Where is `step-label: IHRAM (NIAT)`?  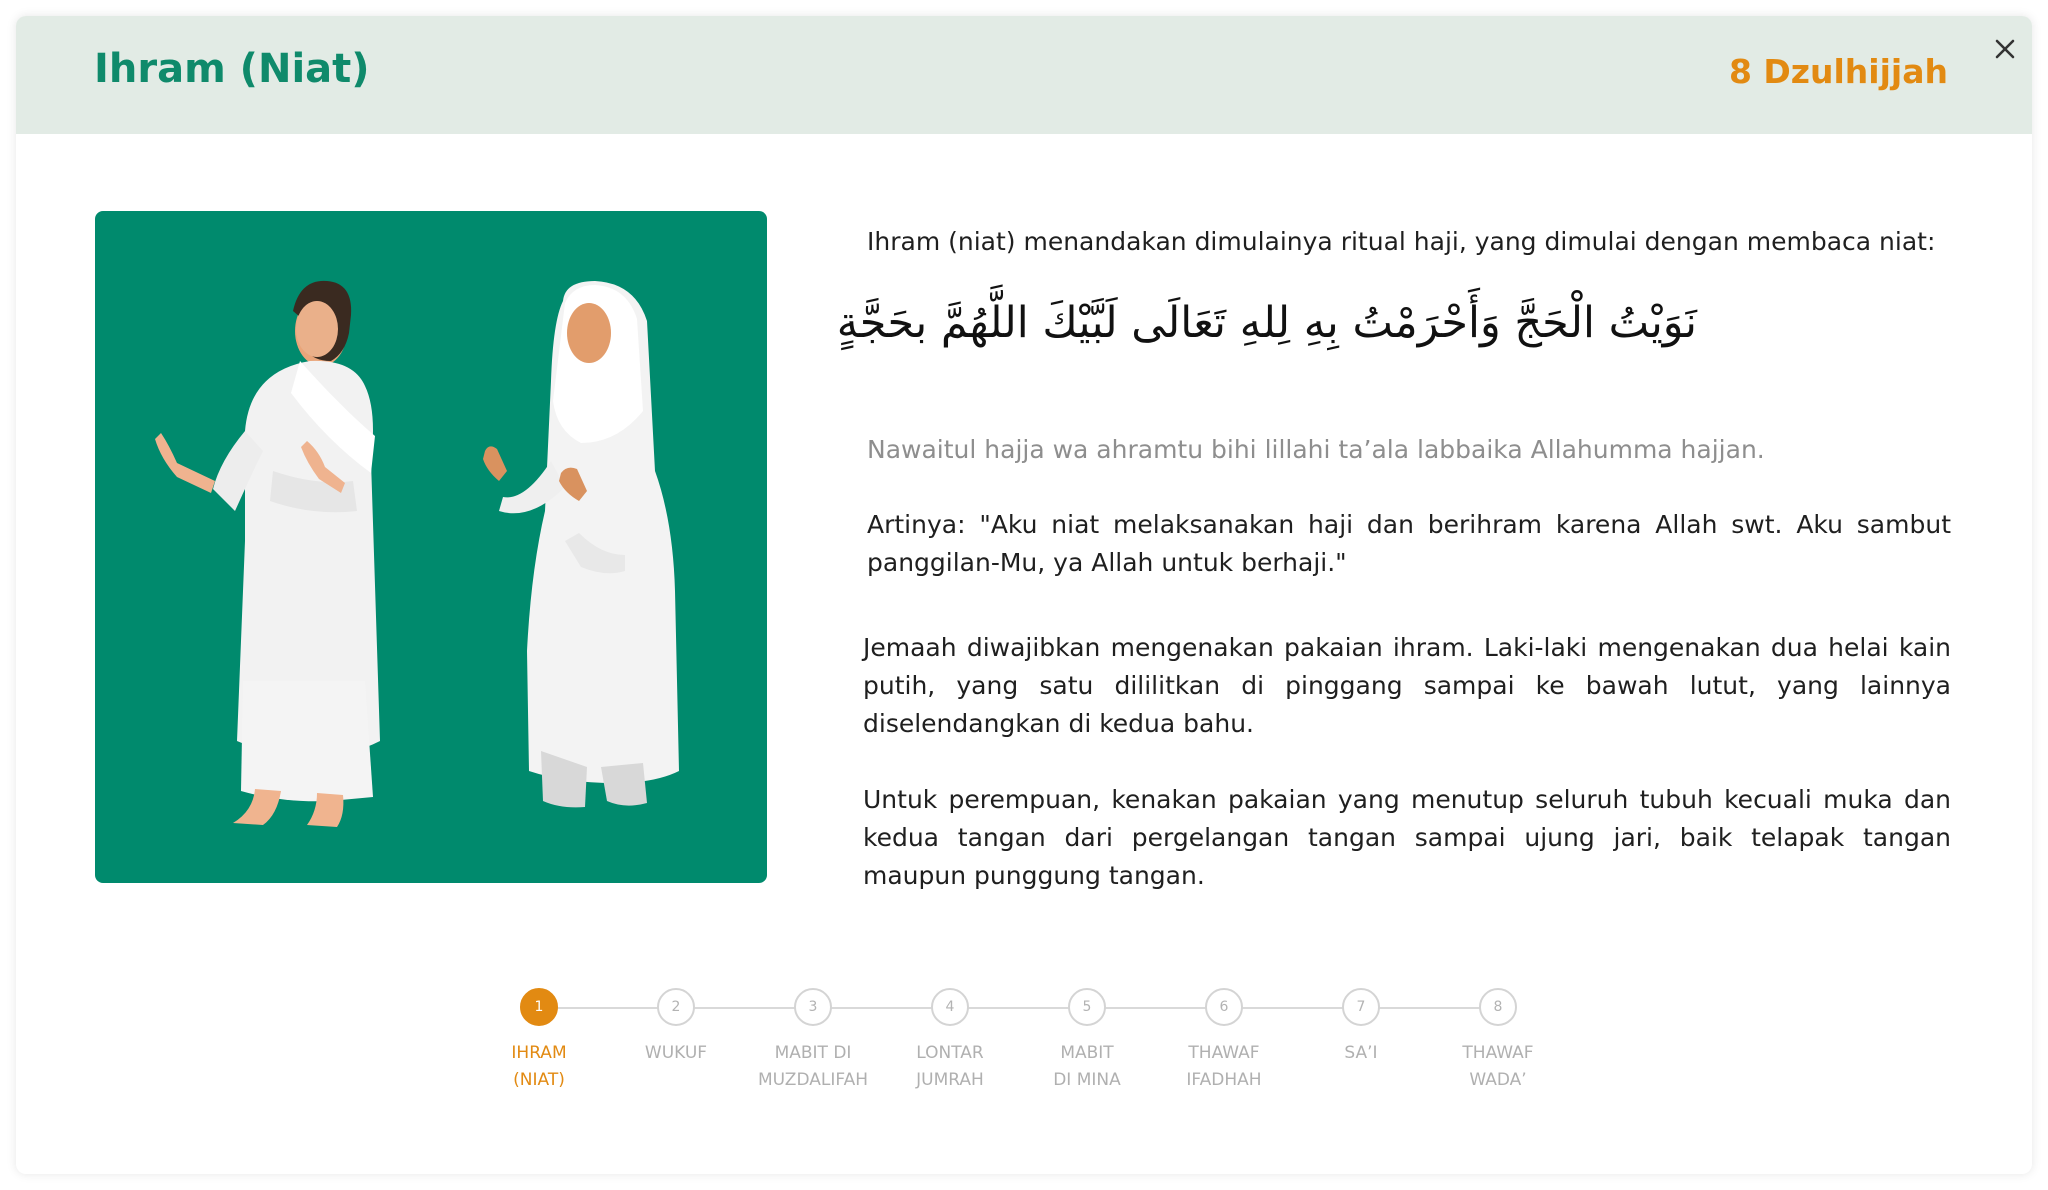
step-label: IHRAM (NIAT) is located at coordinates (539, 1066).